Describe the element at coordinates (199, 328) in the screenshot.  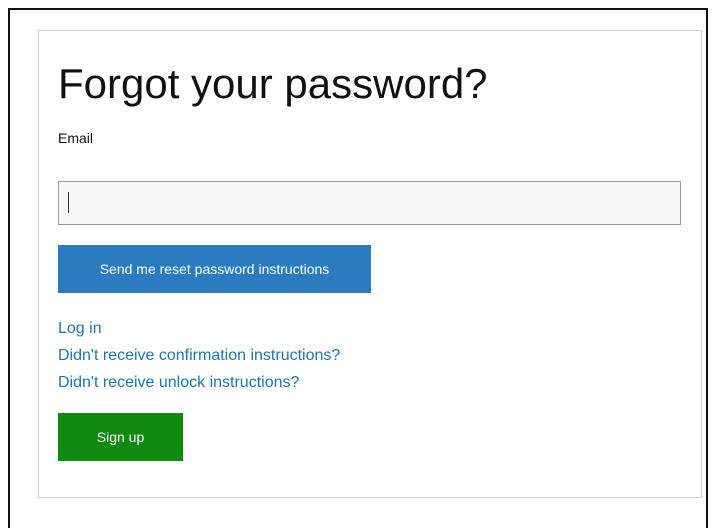
I see `login-link: Log in` at that location.